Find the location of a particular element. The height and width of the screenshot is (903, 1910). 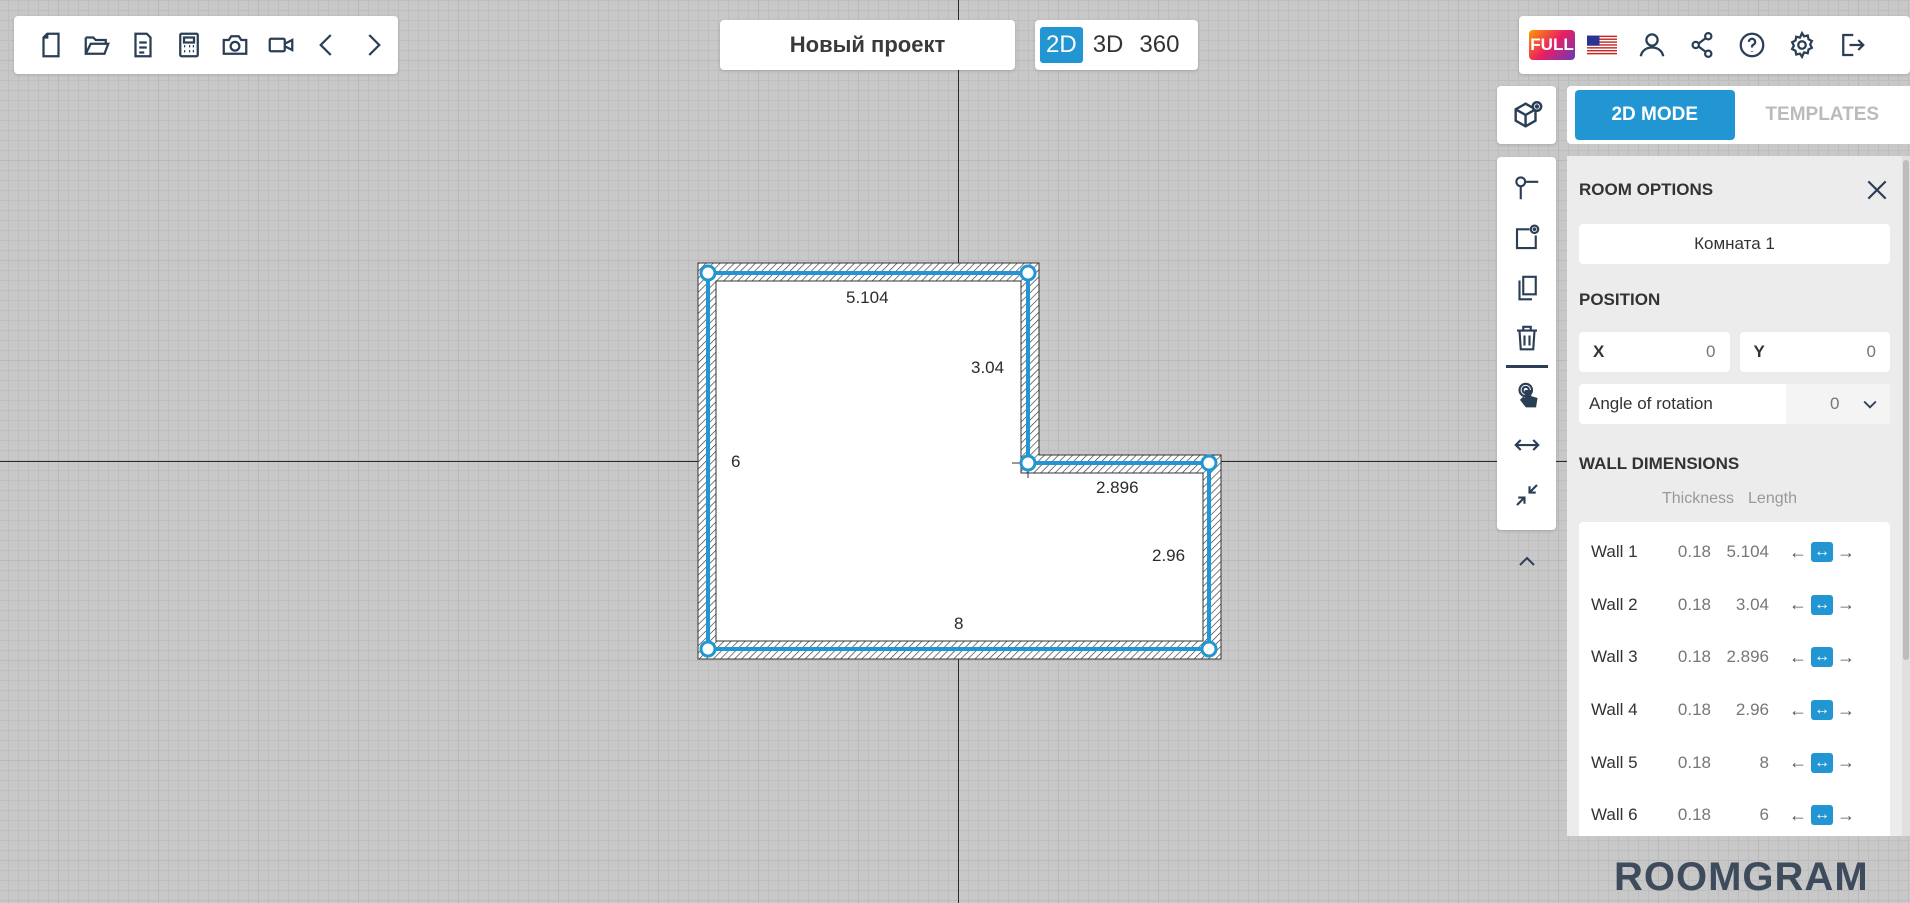

tab-templates: TEMPLATES is located at coordinates (1823, 115).